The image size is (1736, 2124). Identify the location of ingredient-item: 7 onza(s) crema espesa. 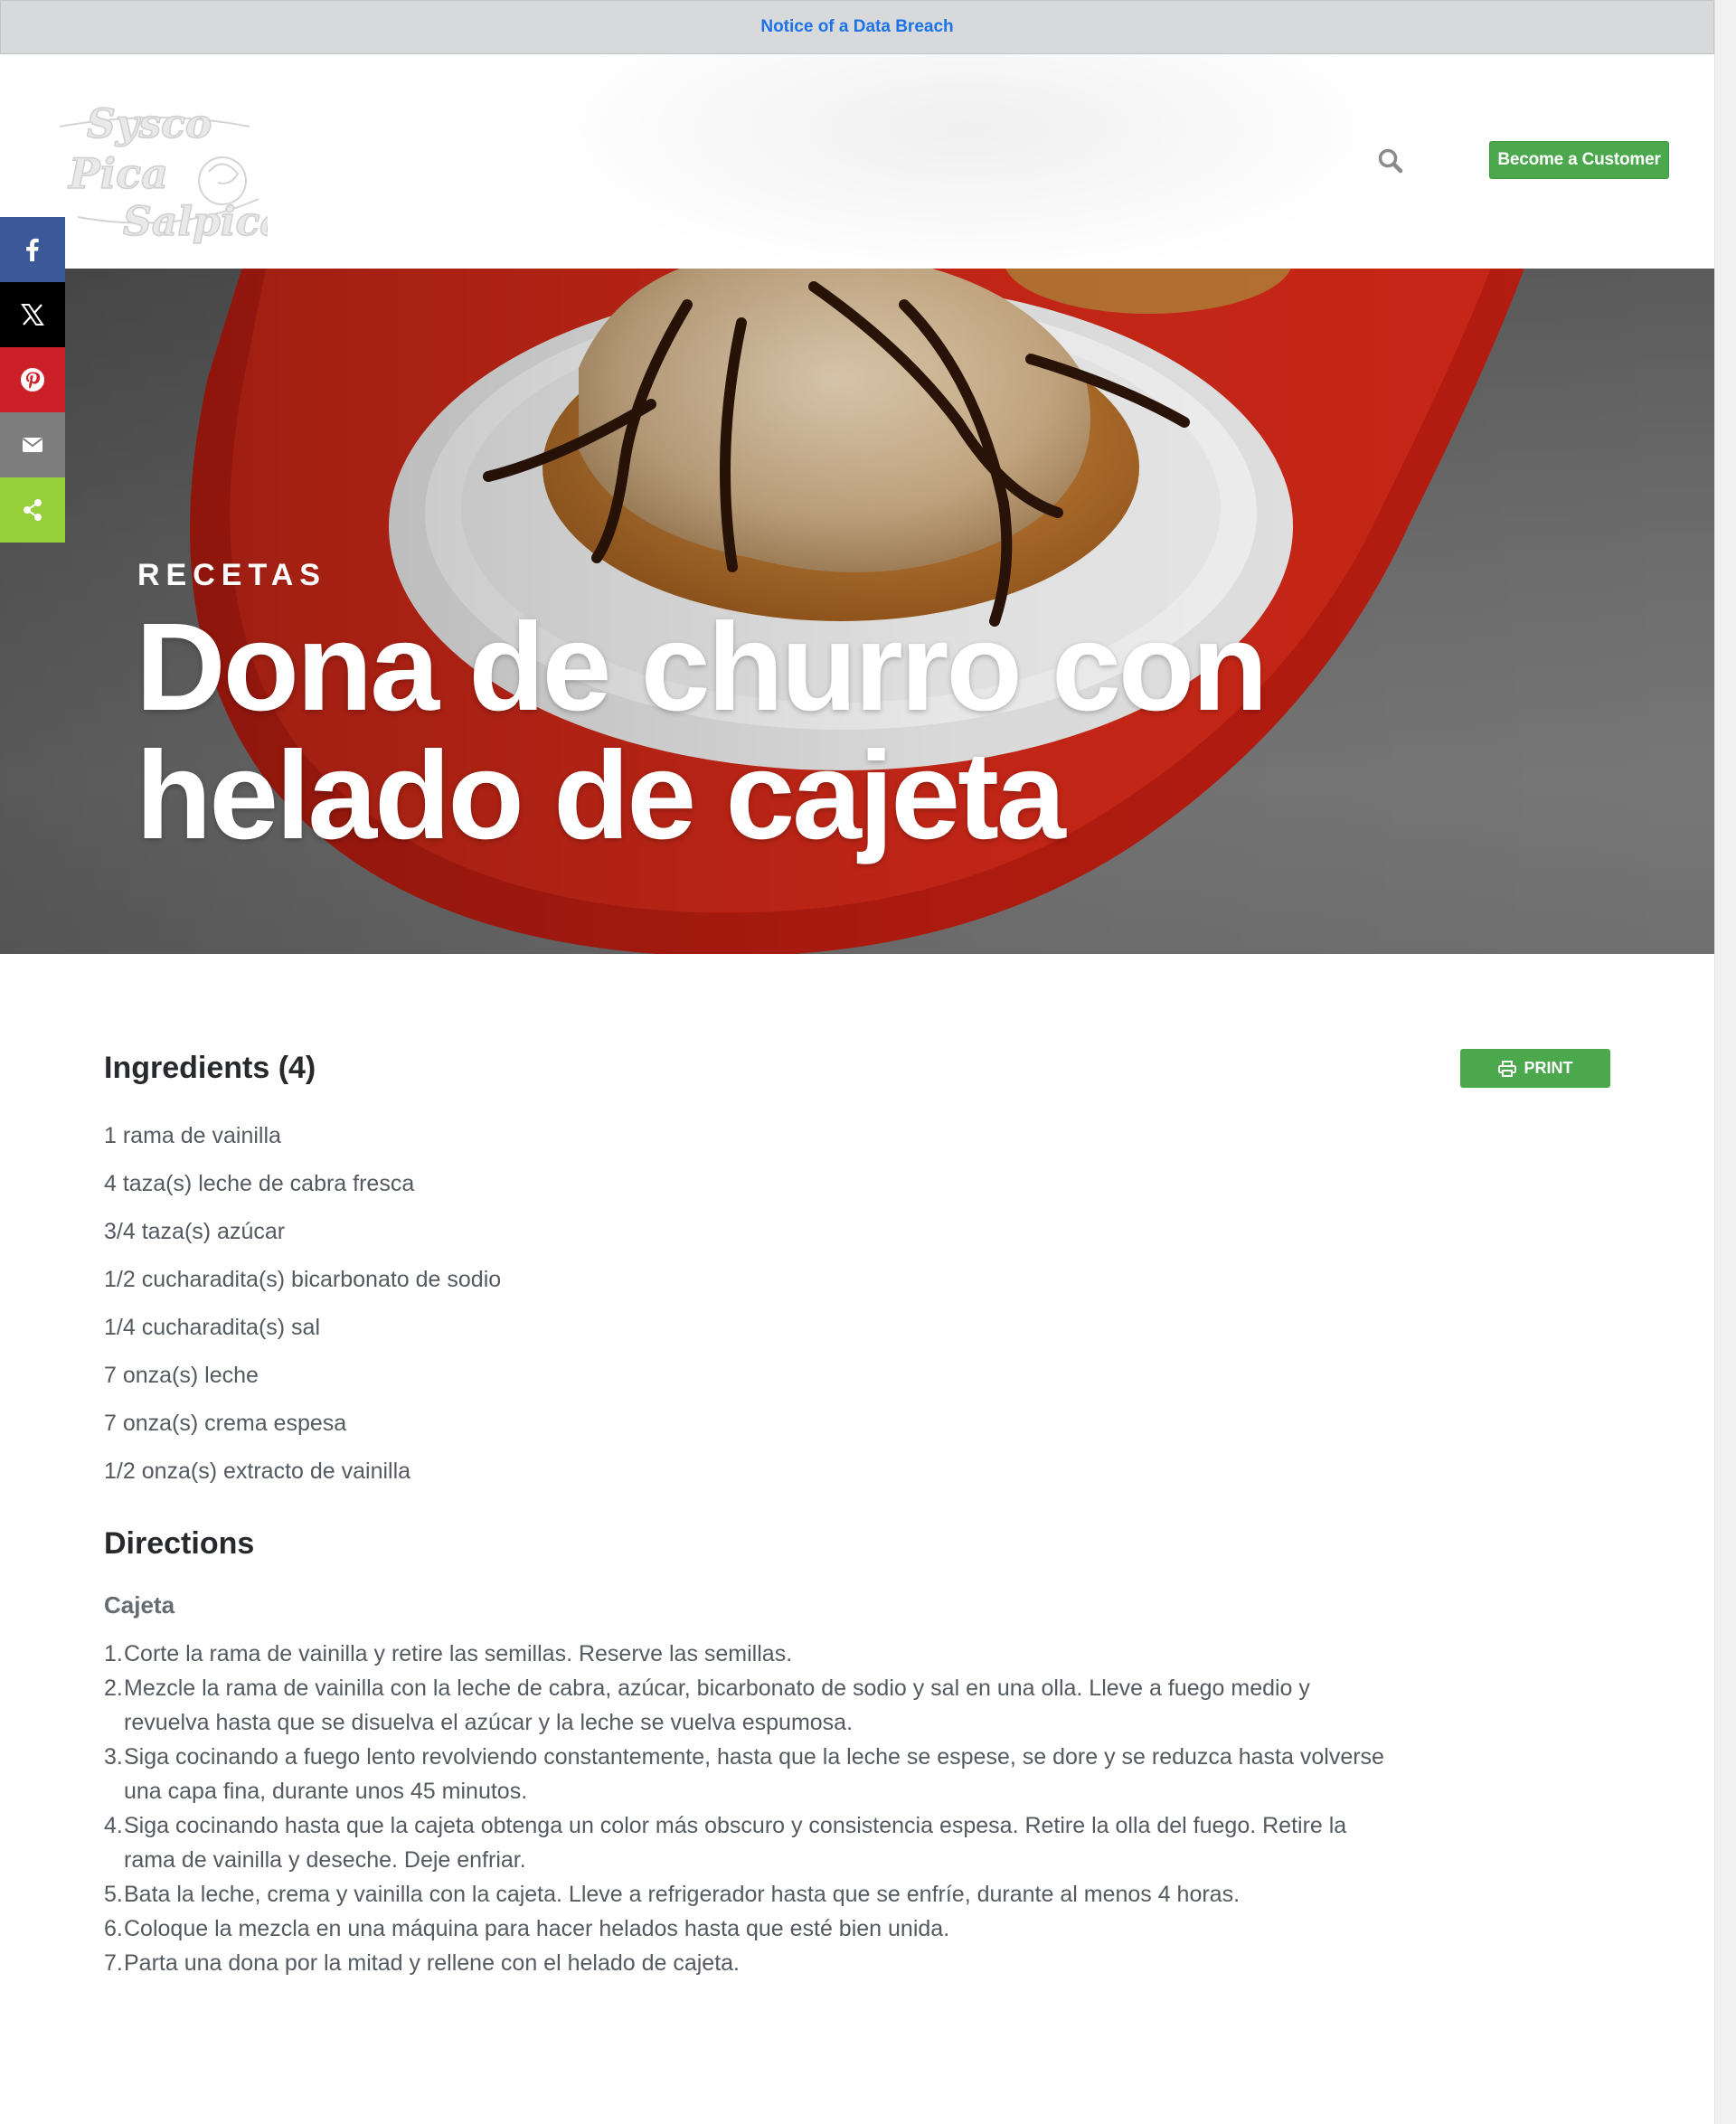
(226, 1423).